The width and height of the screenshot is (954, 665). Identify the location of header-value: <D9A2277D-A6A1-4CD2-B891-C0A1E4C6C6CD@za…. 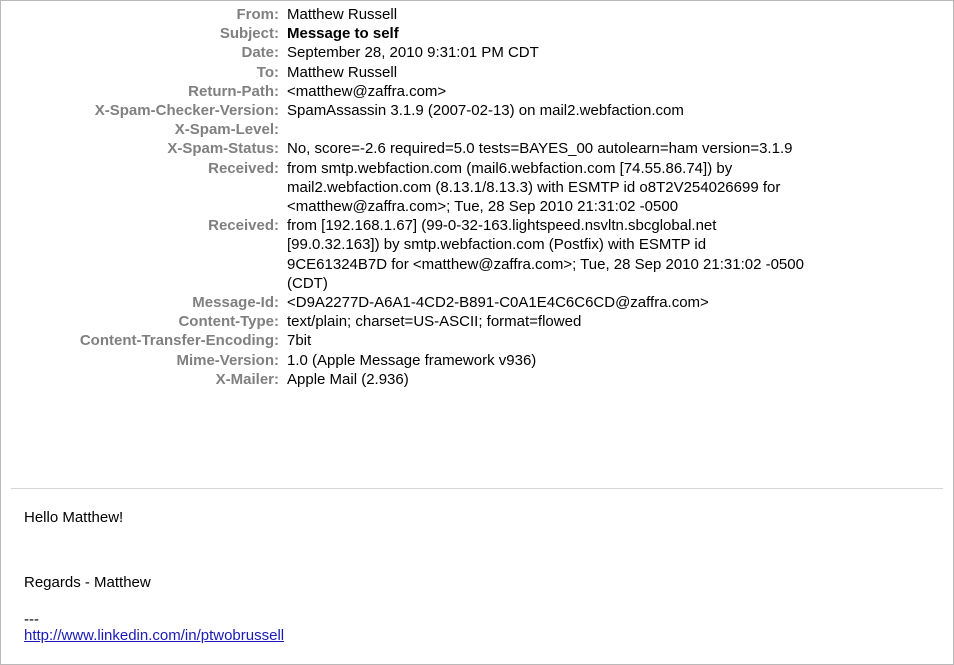
(498, 303).